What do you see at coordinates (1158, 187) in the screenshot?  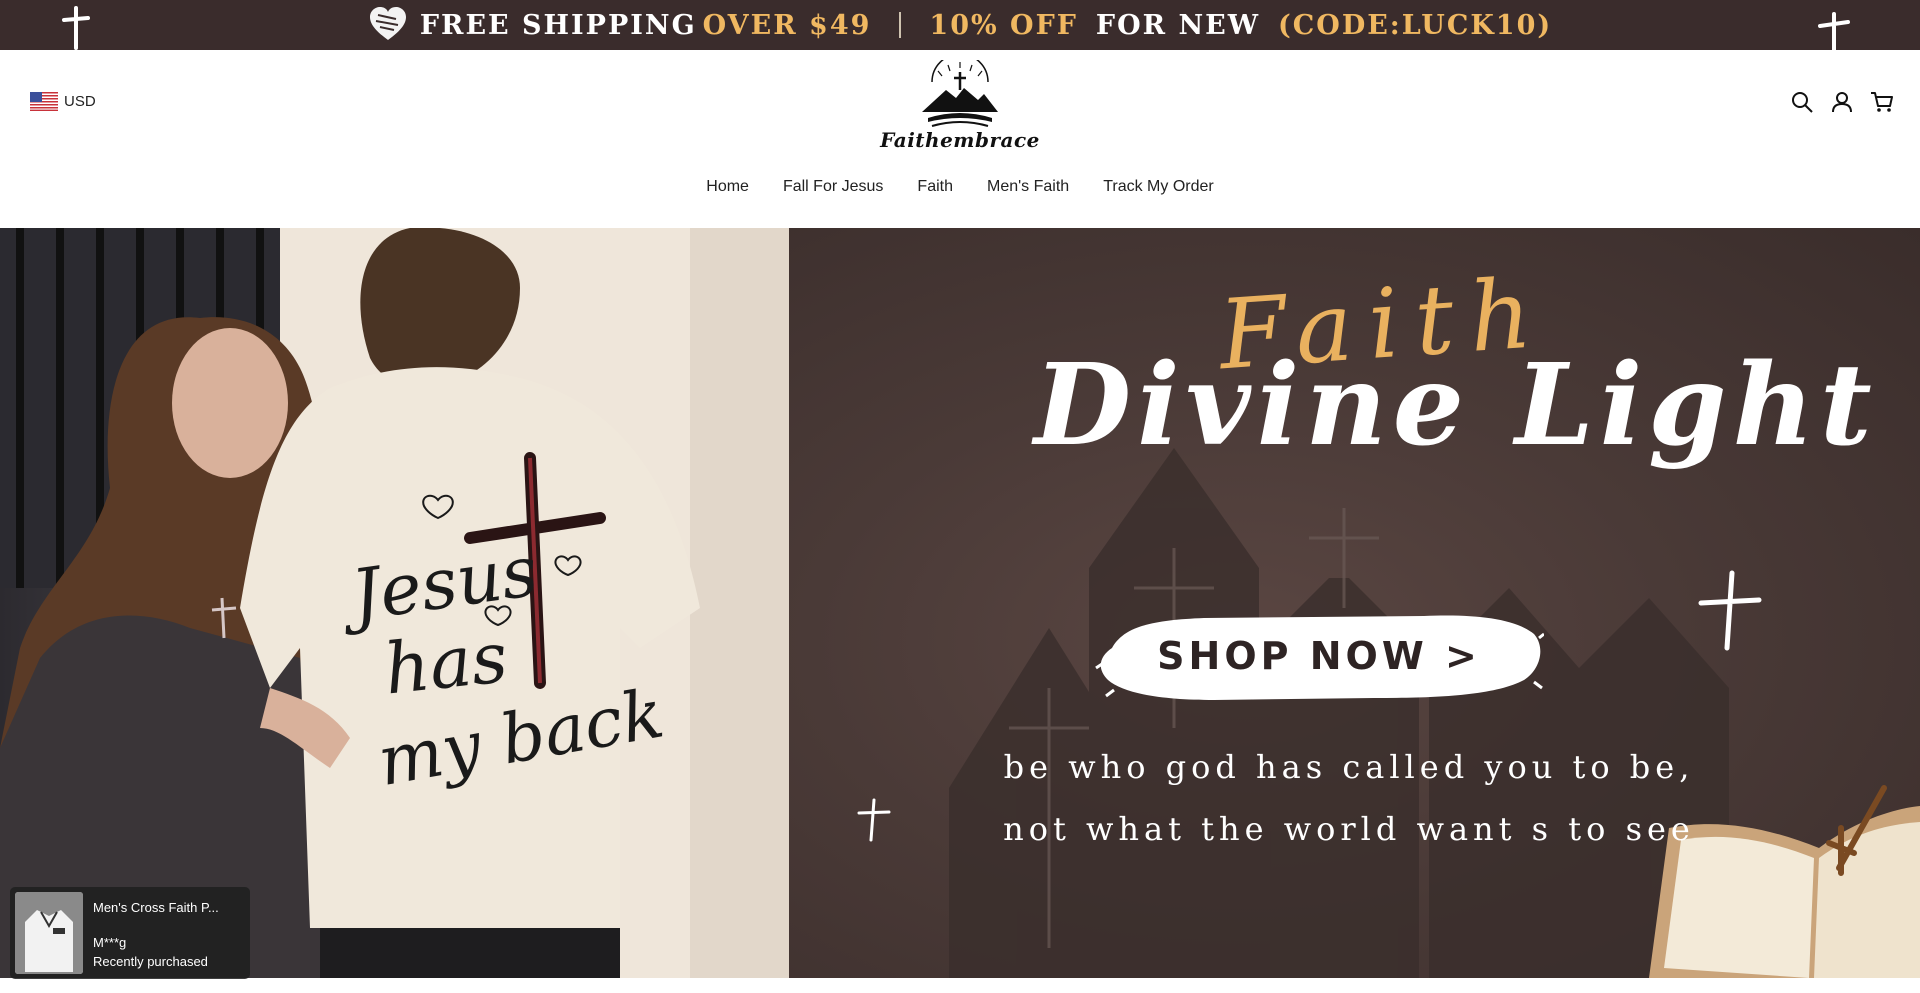 I see `nav-item-track-order: Track My Order` at bounding box center [1158, 187].